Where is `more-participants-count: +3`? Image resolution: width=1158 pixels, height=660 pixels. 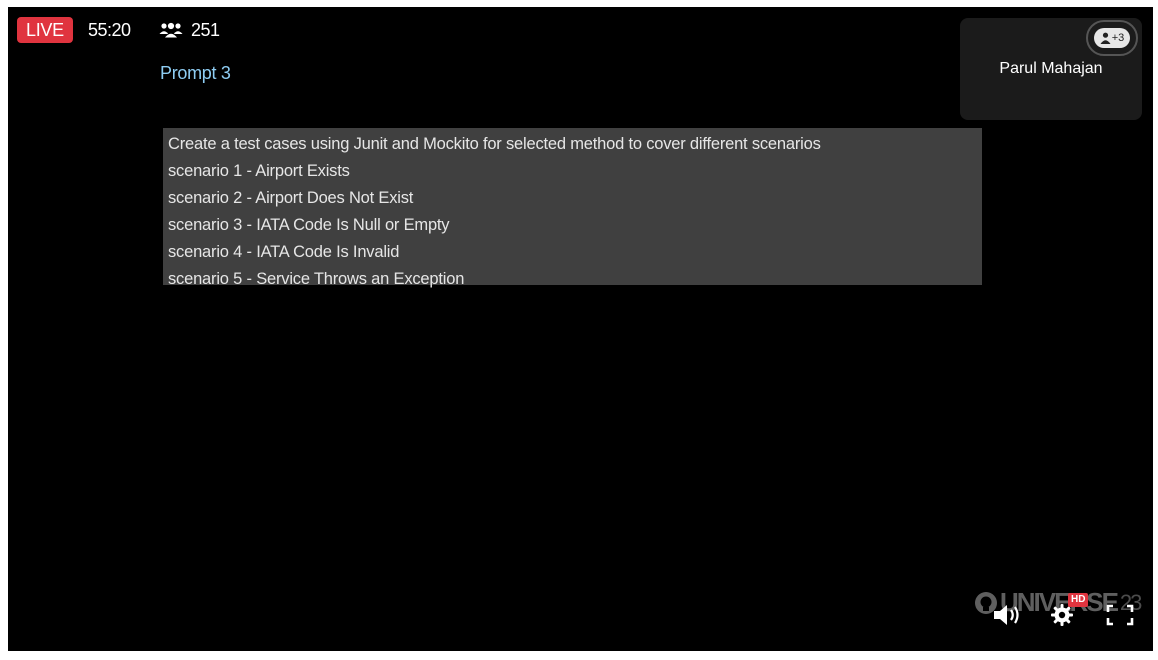
more-participants-count: +3 is located at coordinates (1118, 38).